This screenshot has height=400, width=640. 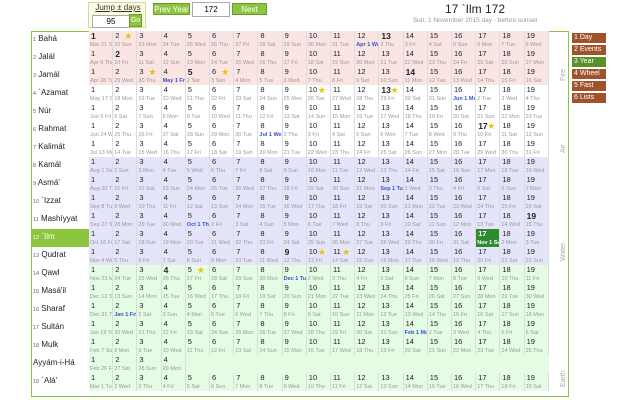 I want to click on day-cell: 18 22 Mon, so click(x=512, y=112).